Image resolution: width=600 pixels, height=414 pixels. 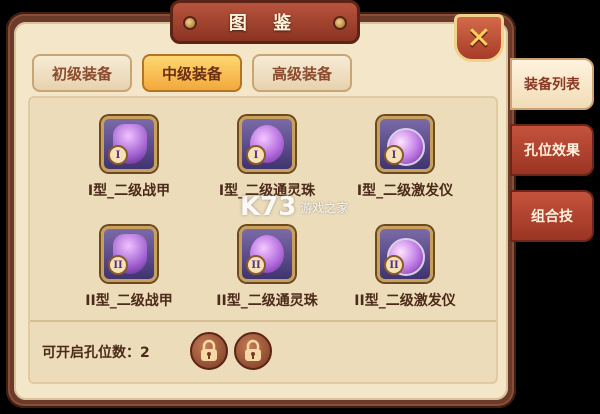 I want to click on tab-combo-skills: 组合技, so click(x=552, y=216).